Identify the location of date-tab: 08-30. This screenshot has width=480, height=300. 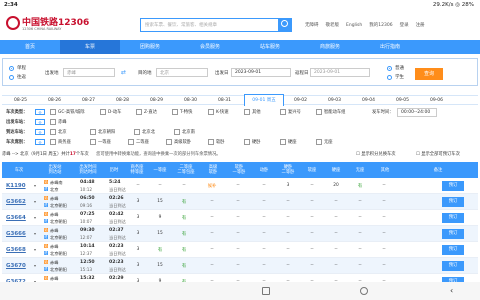
(190, 101).